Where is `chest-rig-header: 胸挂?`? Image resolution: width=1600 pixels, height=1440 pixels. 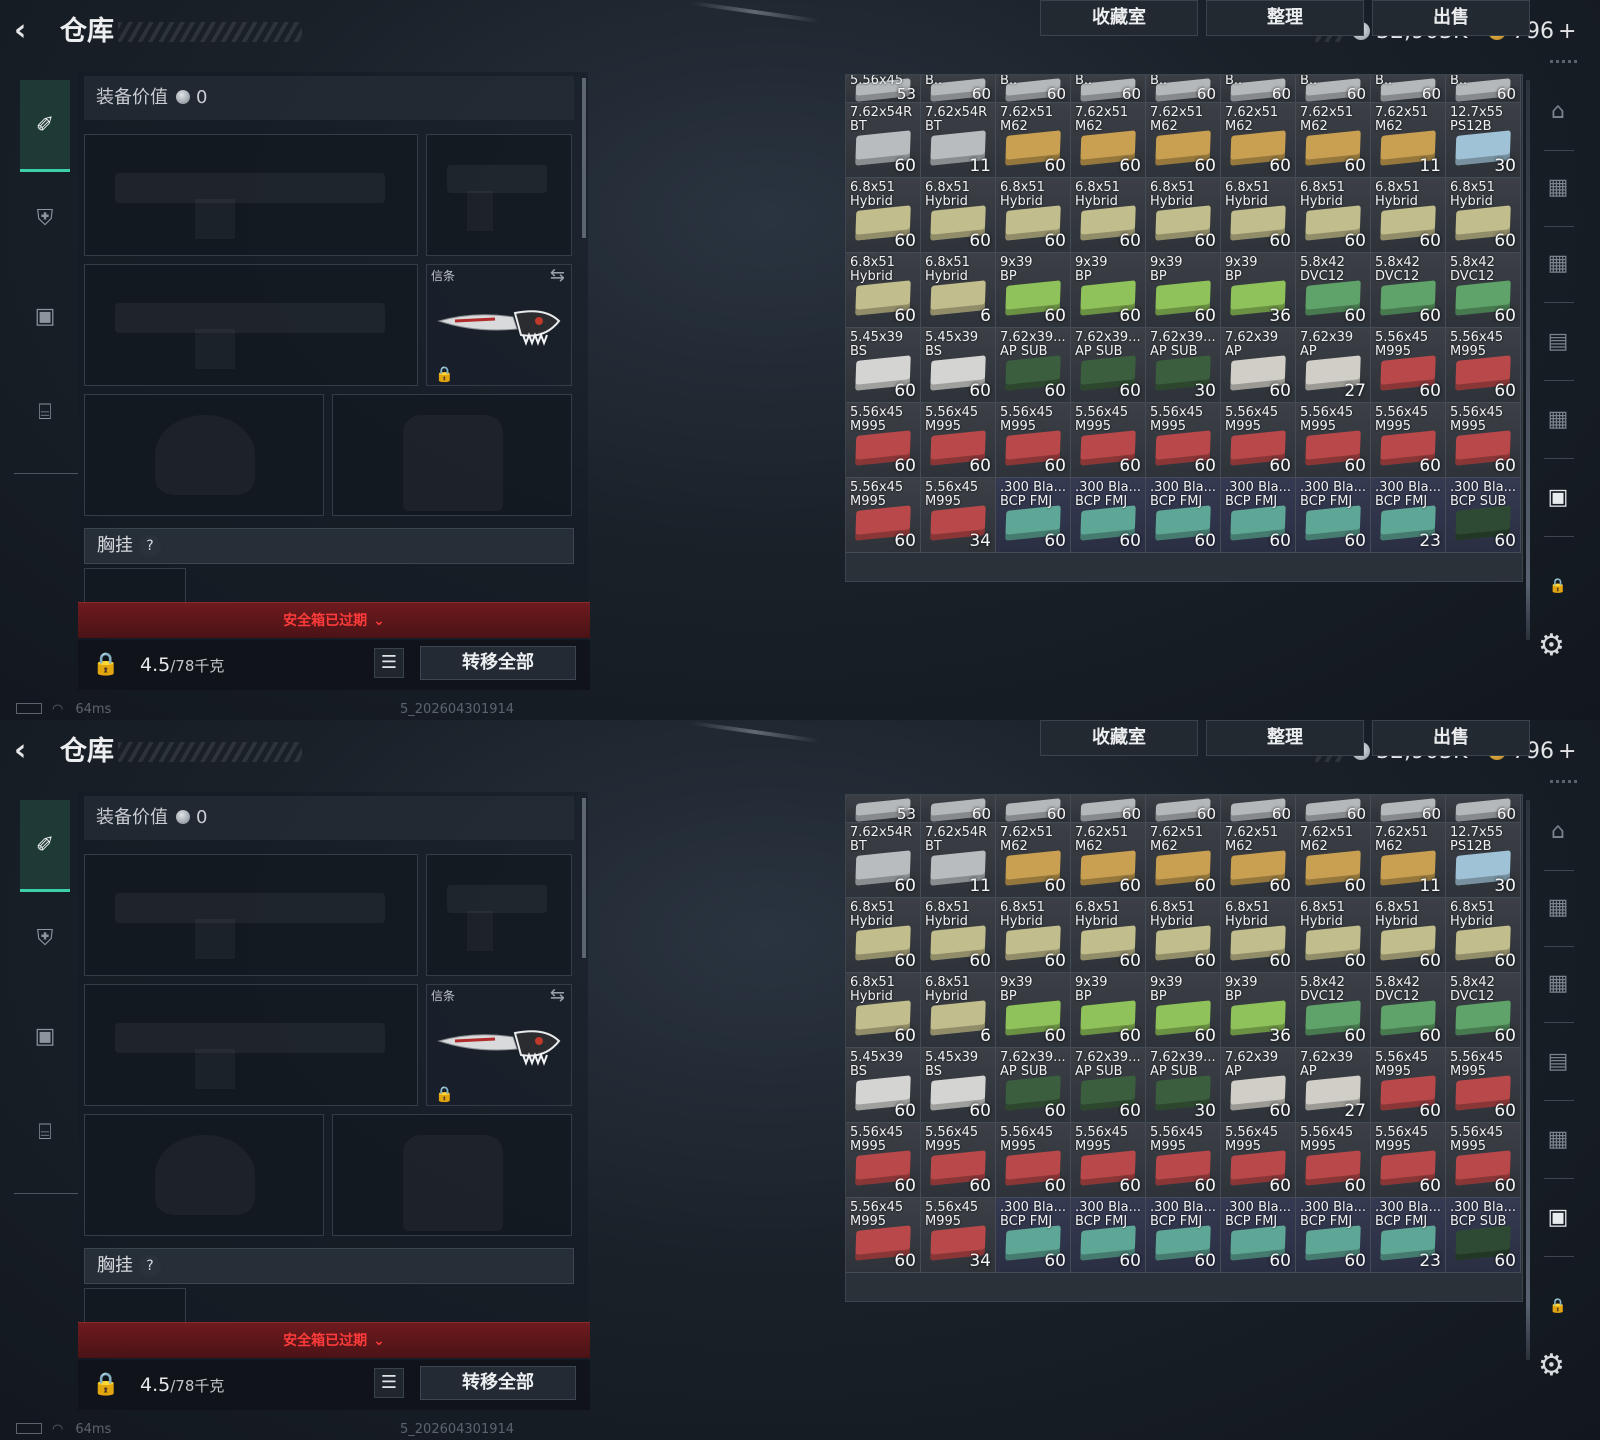
chest-rig-header: 胸挂? is located at coordinates (329, 1266).